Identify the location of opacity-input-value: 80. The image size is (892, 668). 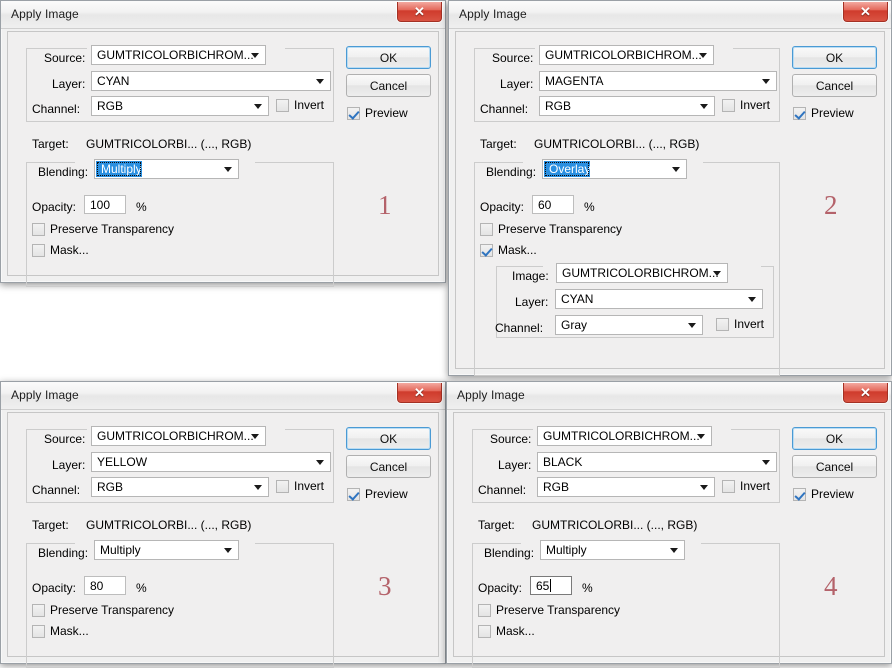
(97, 585).